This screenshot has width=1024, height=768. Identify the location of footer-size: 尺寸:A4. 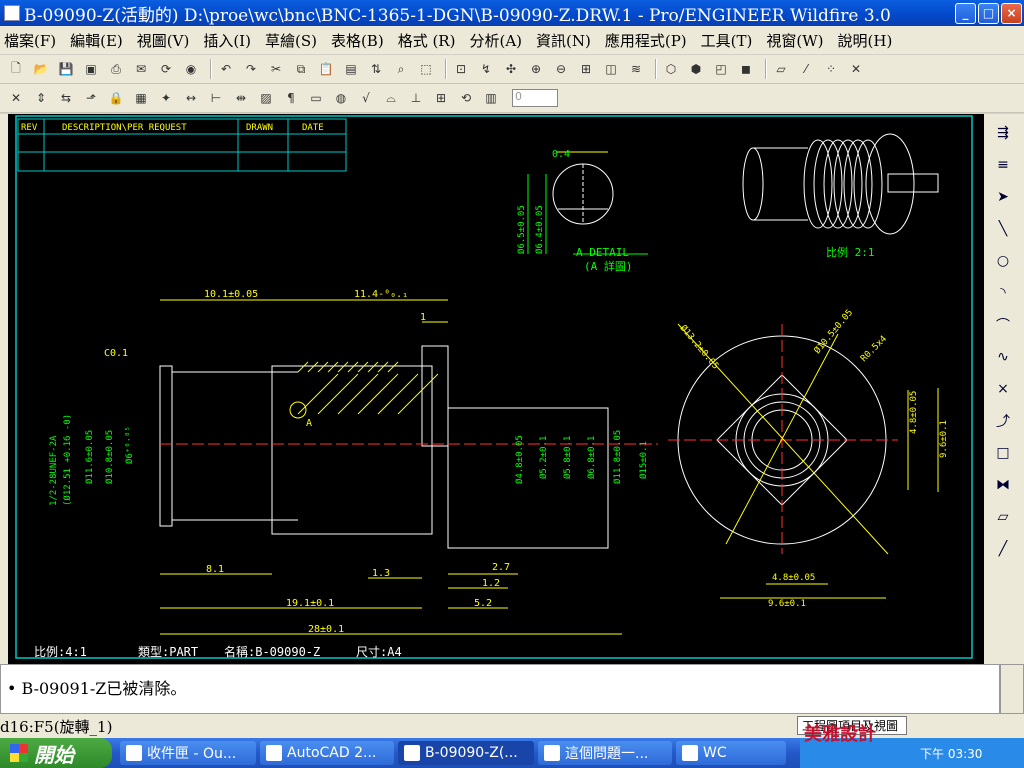
(379, 652).